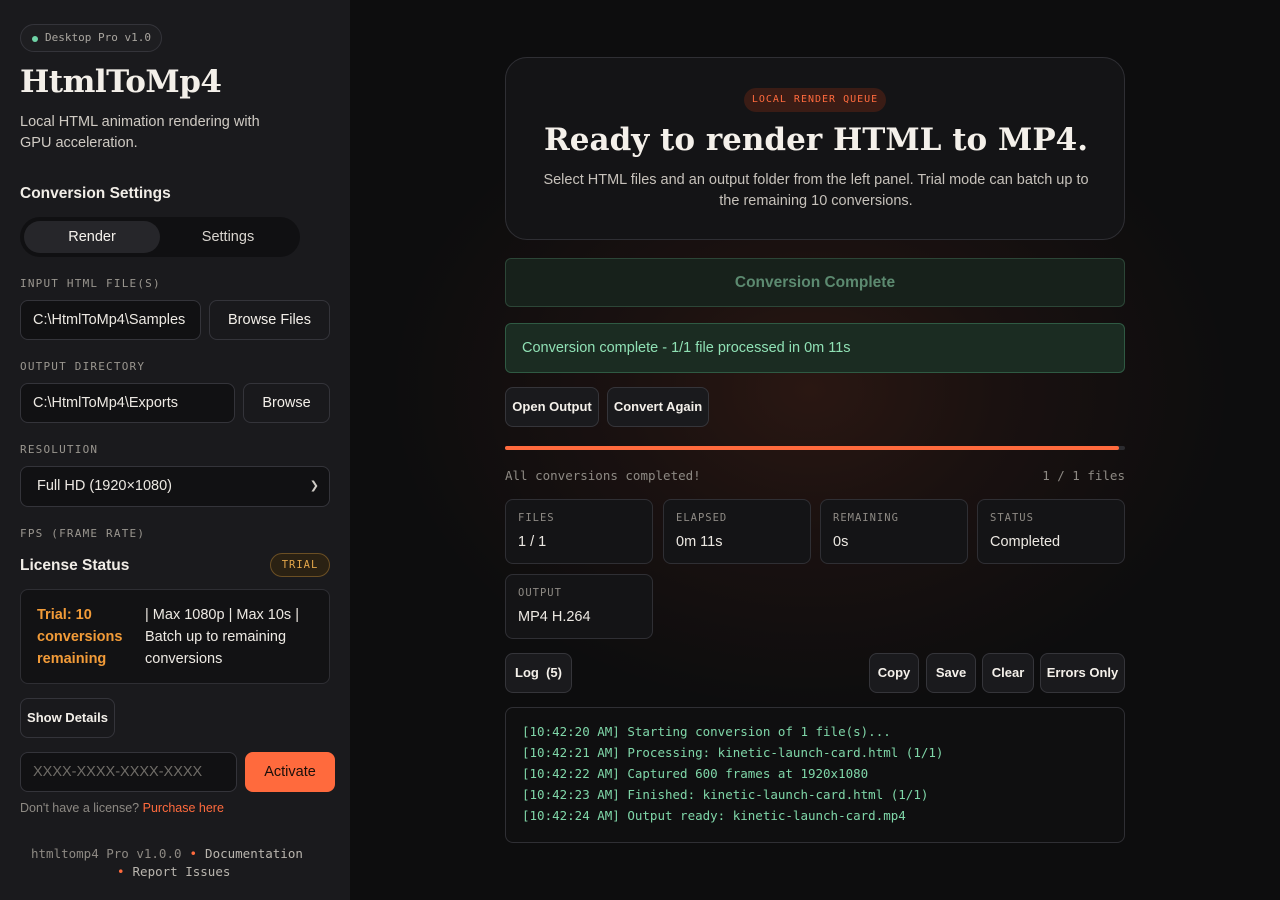 This screenshot has width=1280, height=900. What do you see at coordinates (175, 486) in the screenshot?
I see `resolution-select: Full HD (1920×1080) ❯` at bounding box center [175, 486].